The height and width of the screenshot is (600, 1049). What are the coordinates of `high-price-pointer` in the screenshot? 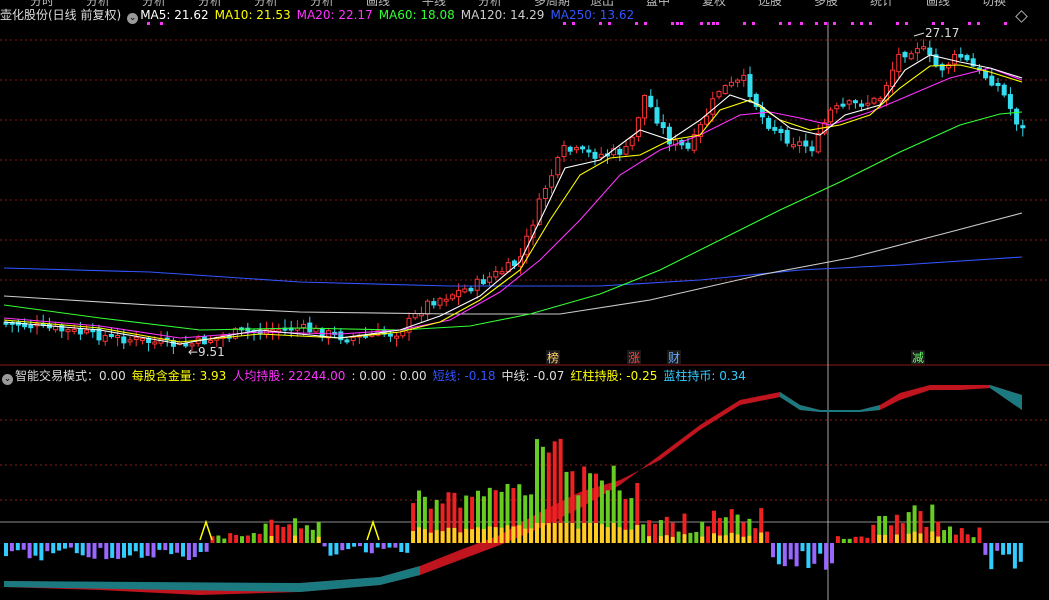 It's located at (919, 34).